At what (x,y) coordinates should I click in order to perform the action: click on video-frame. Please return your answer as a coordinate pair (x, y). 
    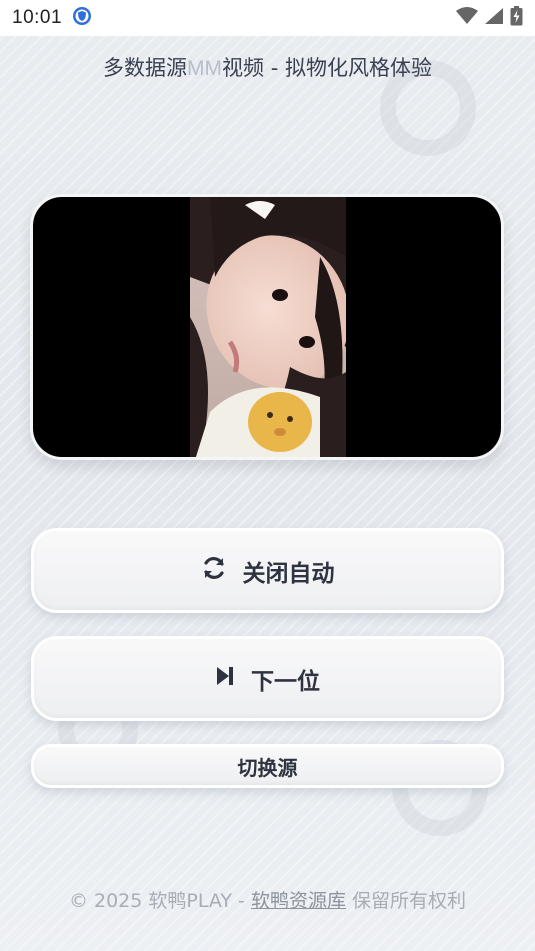
    Looking at the image, I should click on (268, 327).